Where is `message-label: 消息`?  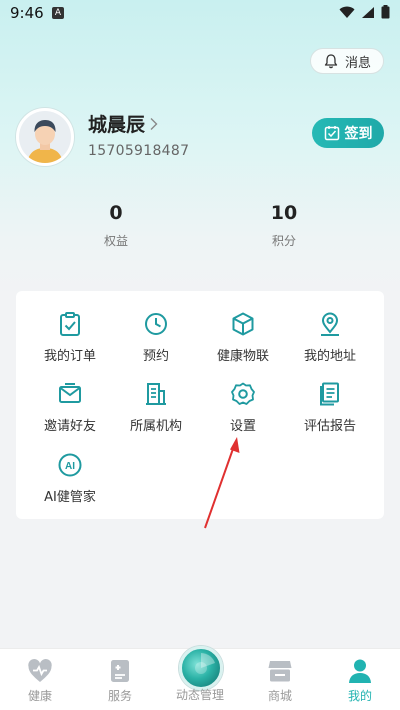 message-label: 消息 is located at coordinates (357, 63).